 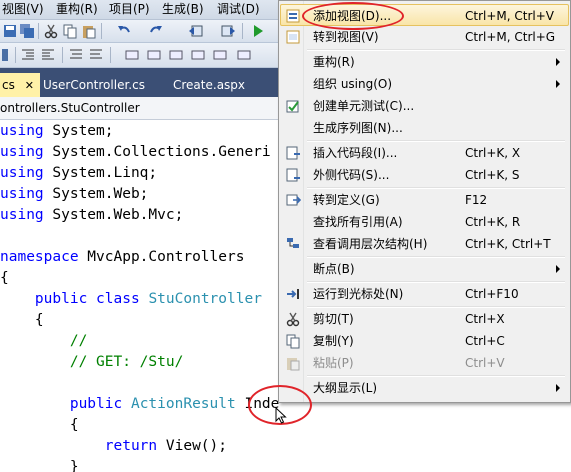 I want to click on context-menu-item: 粘贴(P) Ctrl+V, so click(x=424, y=363).